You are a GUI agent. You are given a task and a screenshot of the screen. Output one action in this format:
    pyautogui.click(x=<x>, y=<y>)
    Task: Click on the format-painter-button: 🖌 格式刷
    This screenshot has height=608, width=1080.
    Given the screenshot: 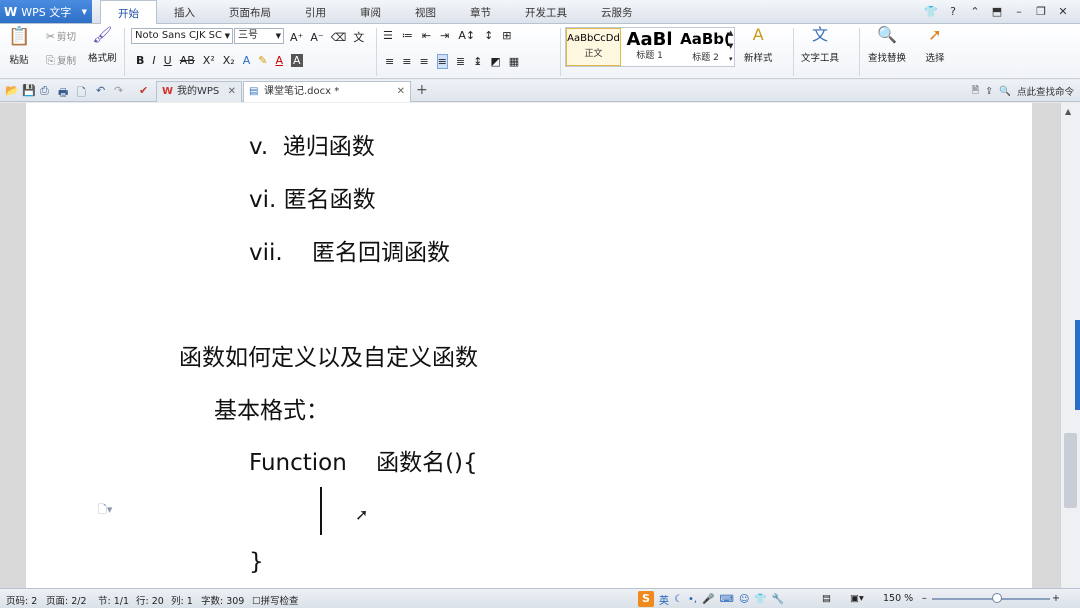 What is the action you would take?
    pyautogui.click(x=102, y=46)
    